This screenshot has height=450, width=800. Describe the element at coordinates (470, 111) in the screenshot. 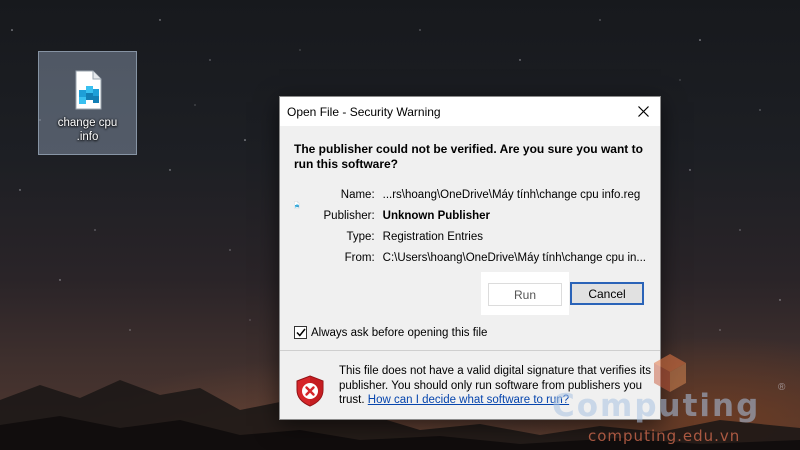

I see `dialog-titlebar: Open File - Security Warning` at that location.